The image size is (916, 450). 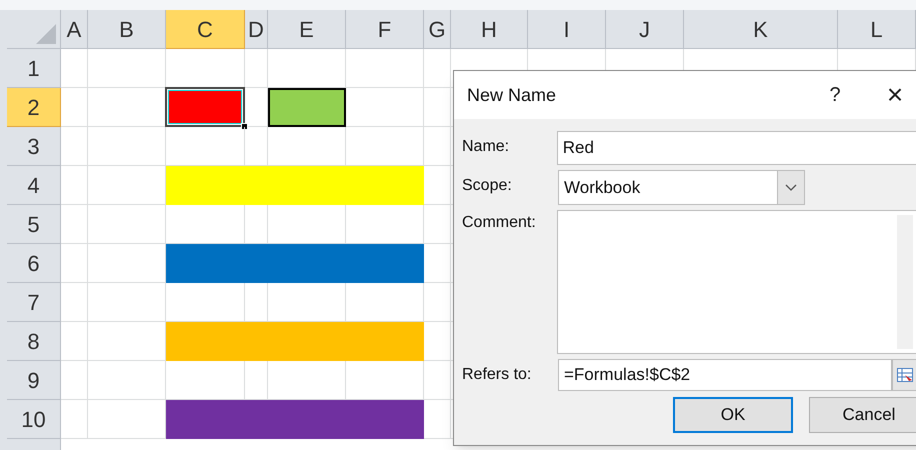 What do you see at coordinates (736, 282) in the screenshot?
I see `comment-field` at bounding box center [736, 282].